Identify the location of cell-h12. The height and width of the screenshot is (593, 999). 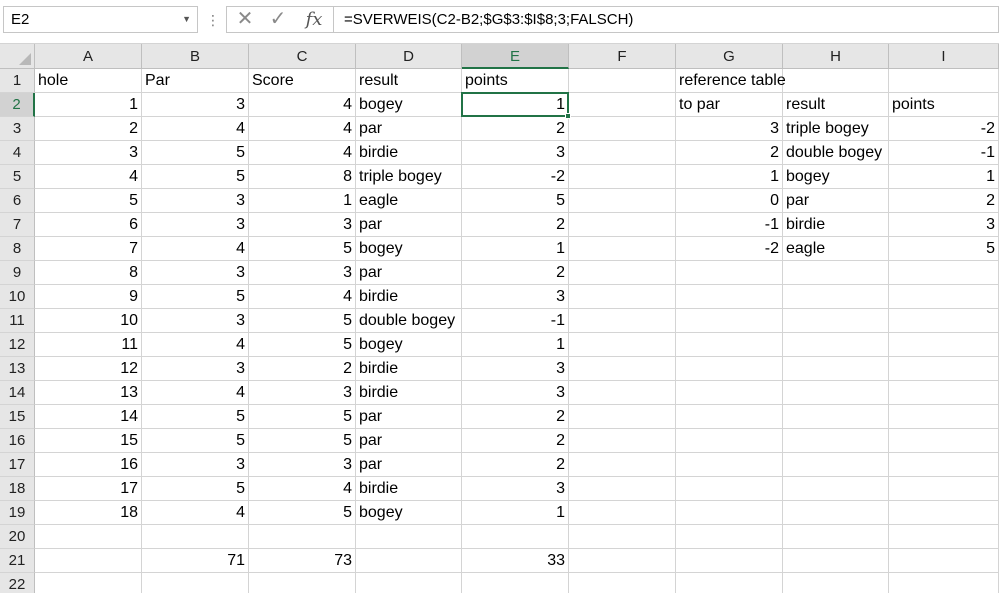
(836, 345).